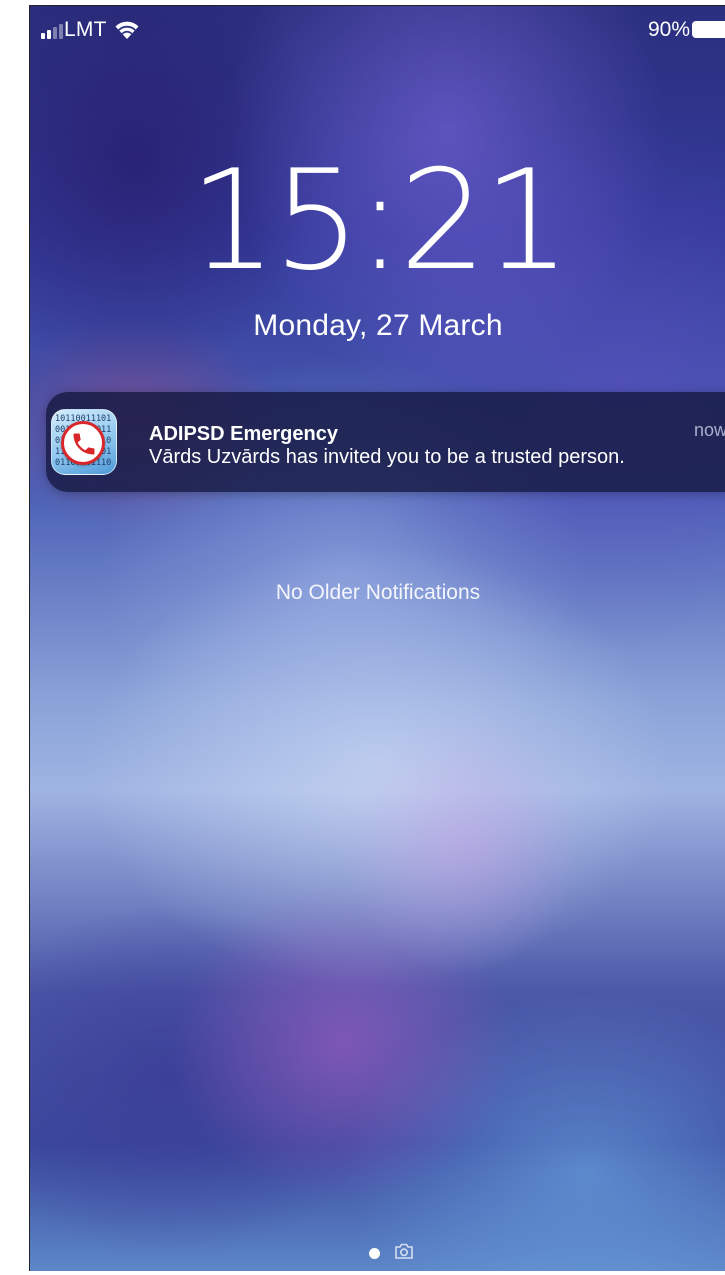 This screenshot has width=725, height=1275. Describe the element at coordinates (377, 28) in the screenshot. I see `status-bar: LMT 90%` at that location.